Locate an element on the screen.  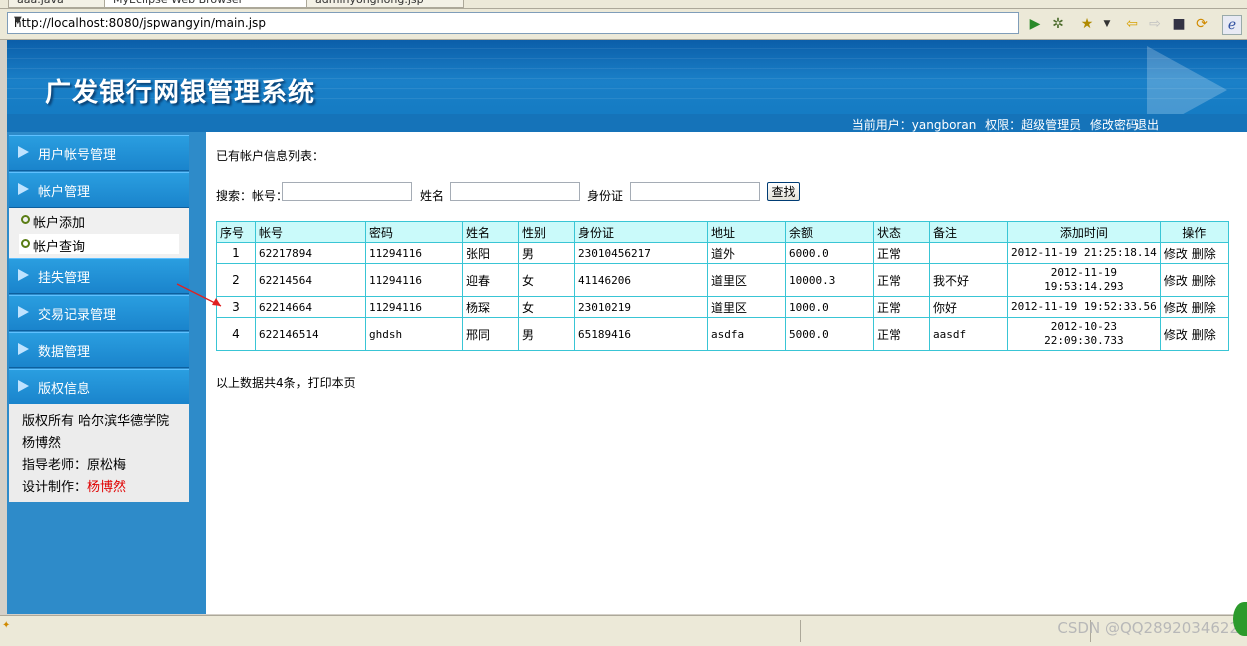
cell-idcard: 41146206 is located at coordinates (641, 280).